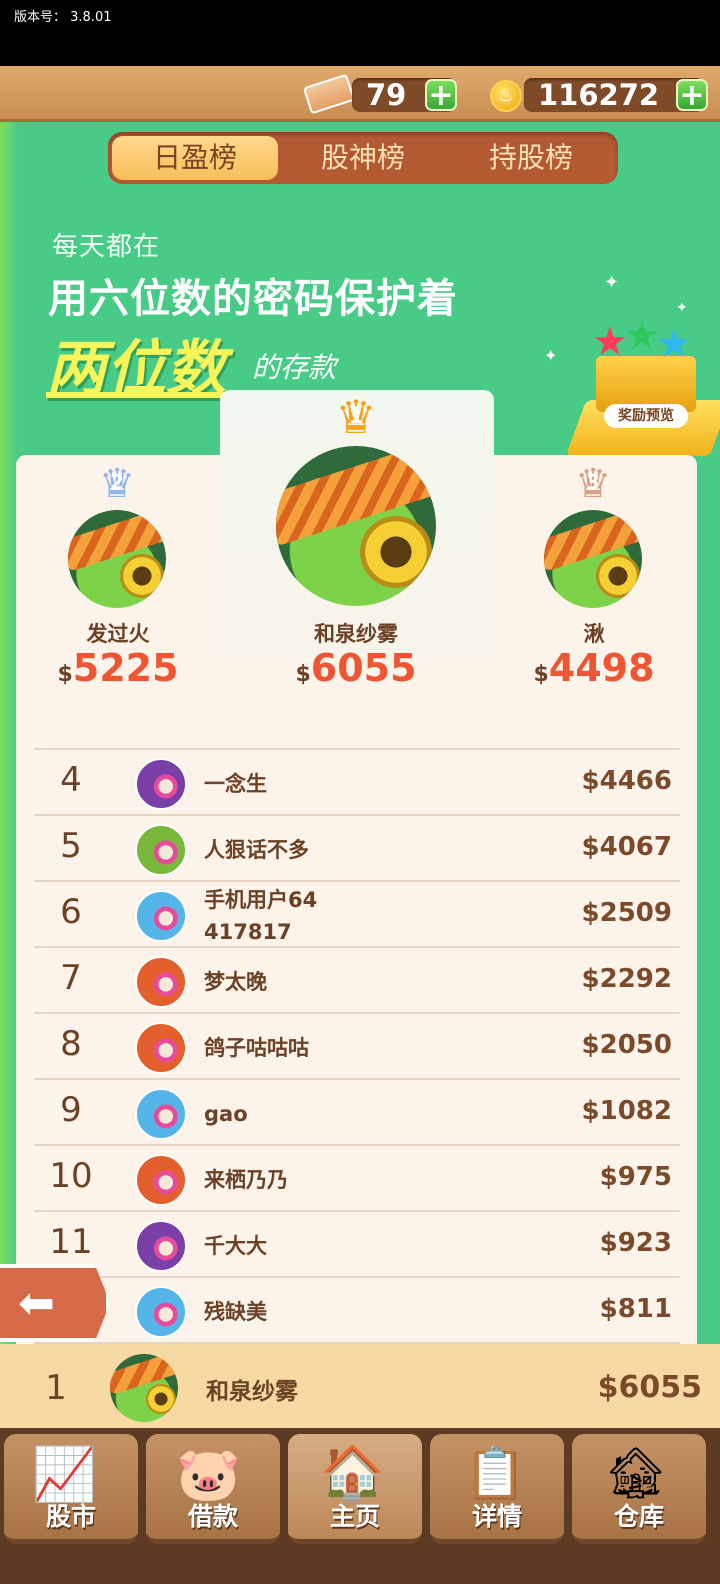  Describe the element at coordinates (357, 1309) in the screenshot. I see `table-row: 12残缺美$811` at that location.